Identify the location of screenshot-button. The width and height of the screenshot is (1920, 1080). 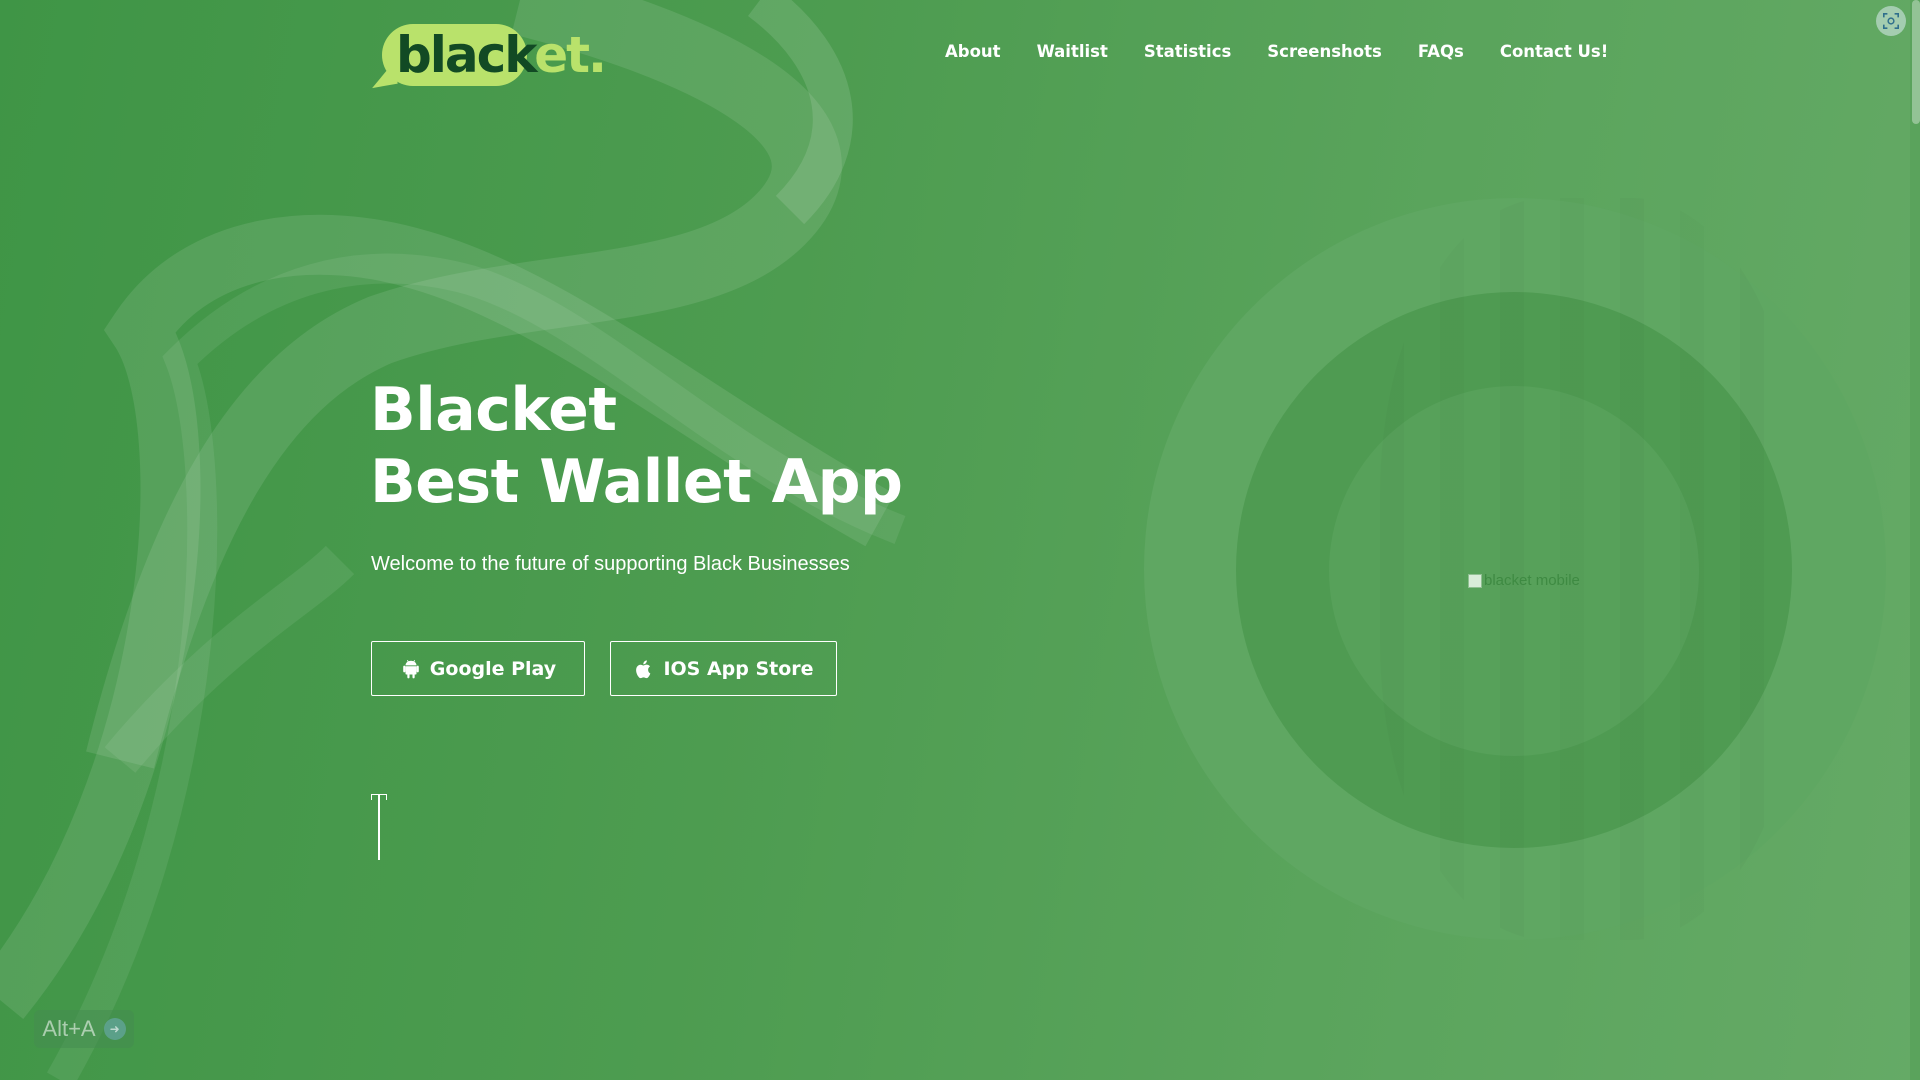
(1891, 21).